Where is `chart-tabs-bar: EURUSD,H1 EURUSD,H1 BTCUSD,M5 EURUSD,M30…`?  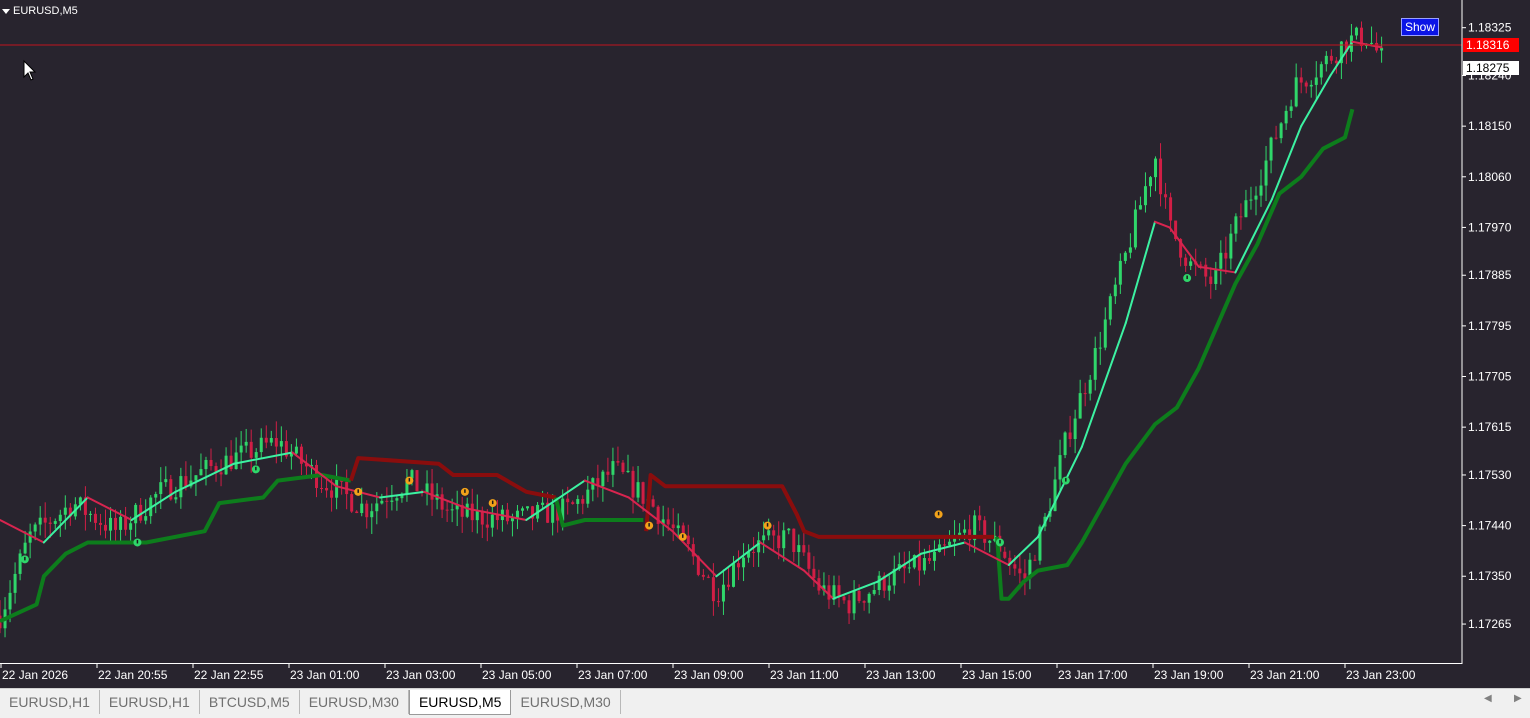
chart-tabs-bar: EURUSD,H1 EURUSD,H1 BTCUSD,M5 EURUSD,M30… is located at coordinates (765, 703).